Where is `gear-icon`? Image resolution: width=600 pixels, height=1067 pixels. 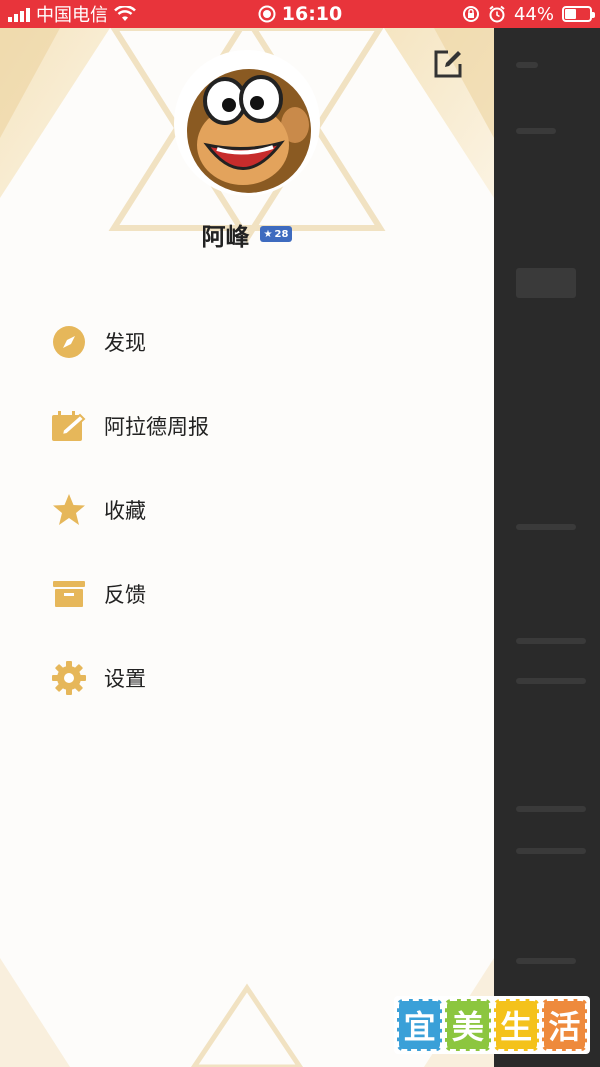
gear-icon is located at coordinates (69, 678).